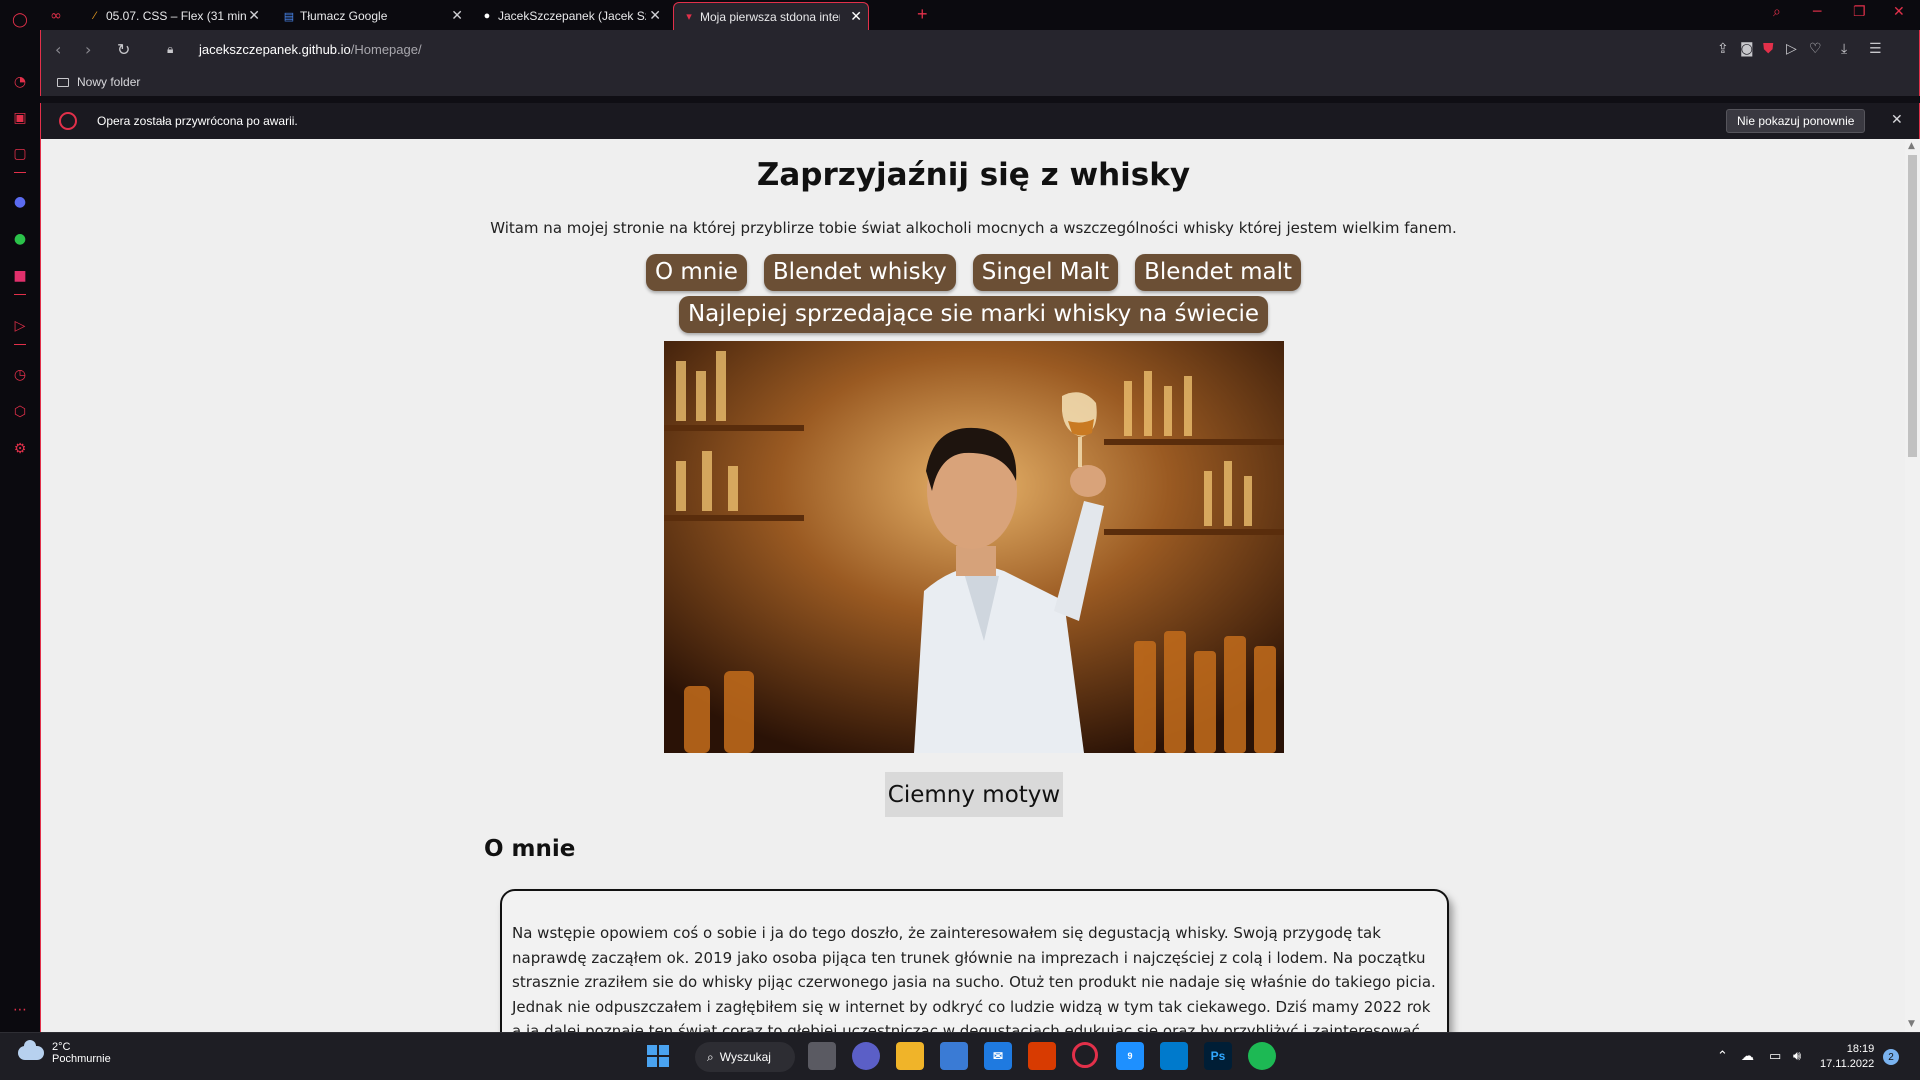  I want to click on start-icon, so click(658, 1056).